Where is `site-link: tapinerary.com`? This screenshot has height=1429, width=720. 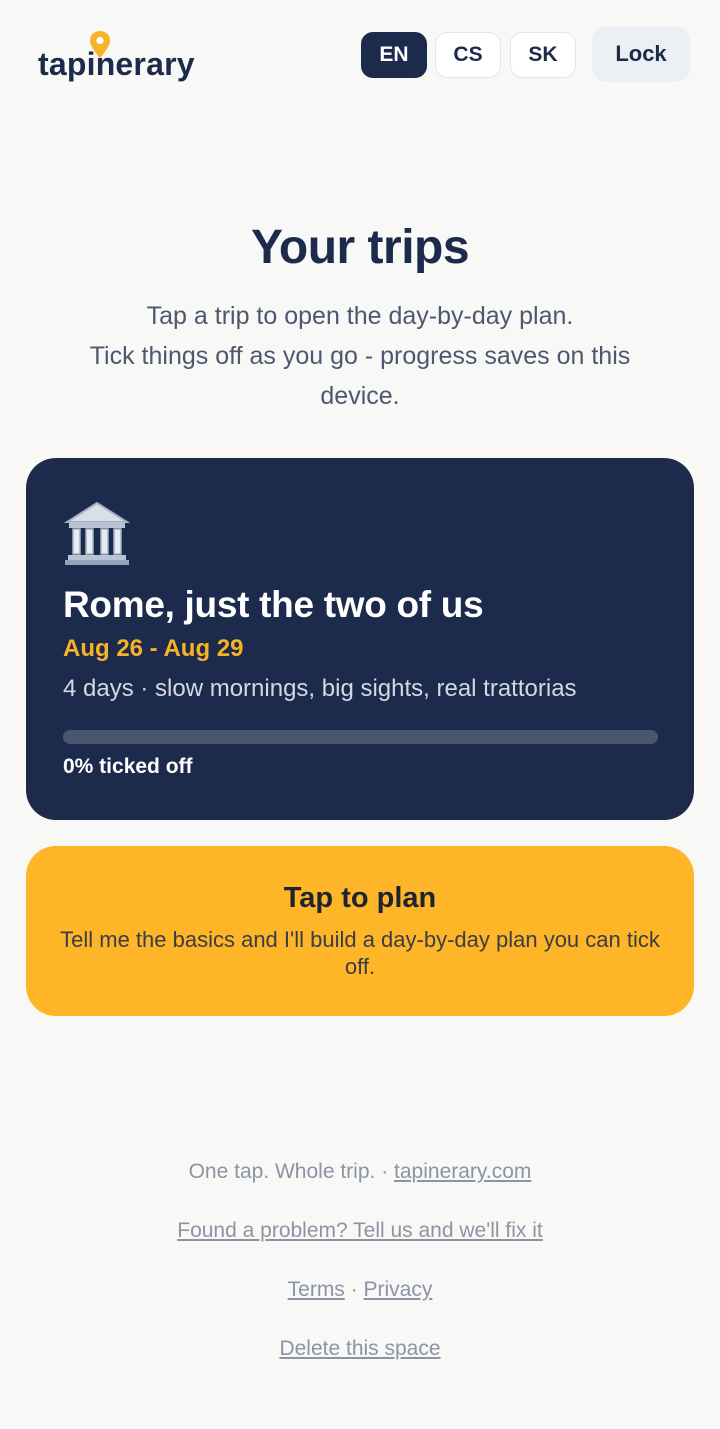 site-link: tapinerary.com is located at coordinates (462, 1171).